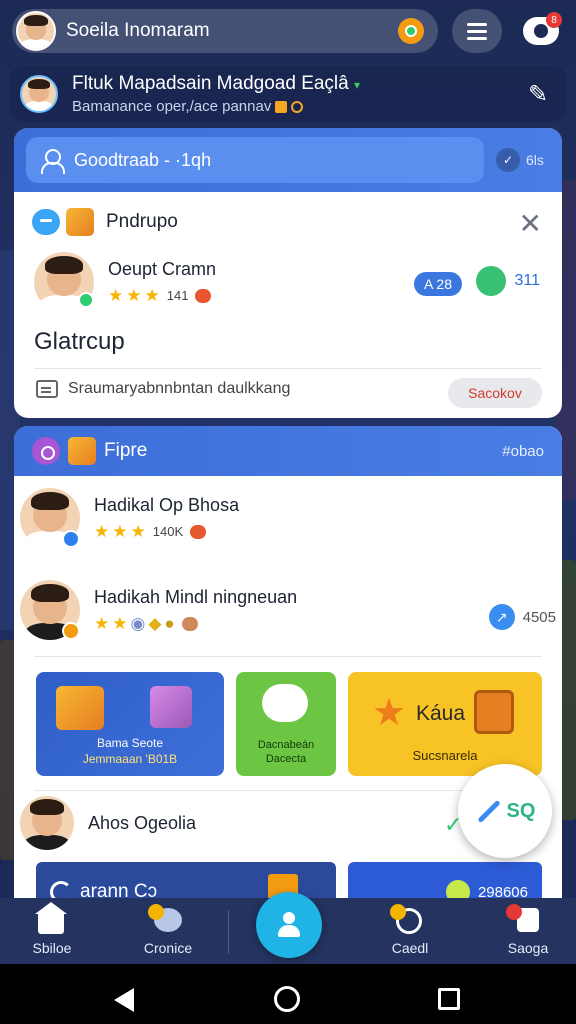 This screenshot has width=576, height=1024. I want to click on star-rating: ★ ★ ★ 140K, so click(166, 532).